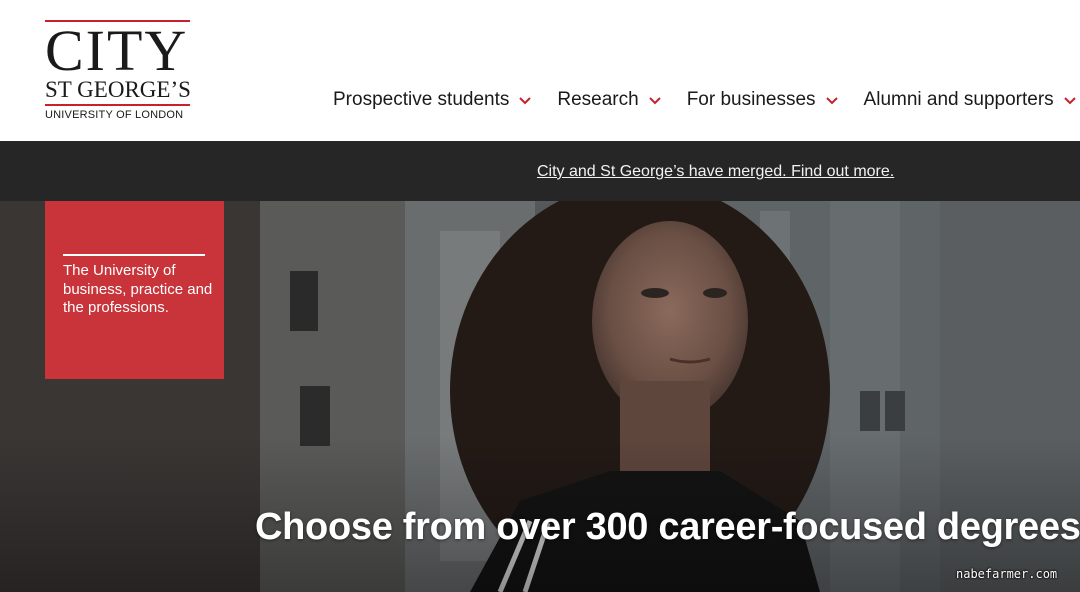  What do you see at coordinates (598, 99) in the screenshot?
I see `nav-item-label: Research` at bounding box center [598, 99].